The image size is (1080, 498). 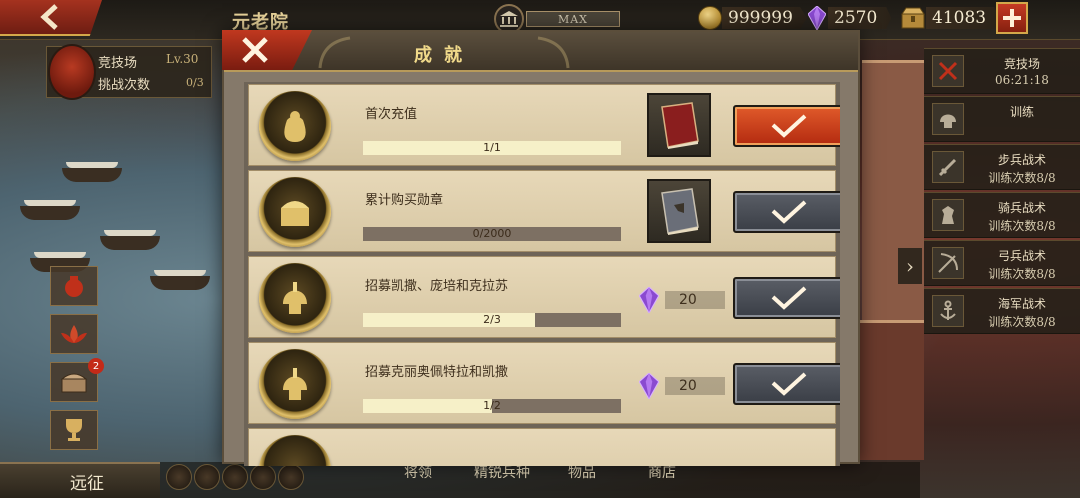 I want to click on sidebar-arena-timer: 竞技场 06:21:18, so click(x=1002, y=71).